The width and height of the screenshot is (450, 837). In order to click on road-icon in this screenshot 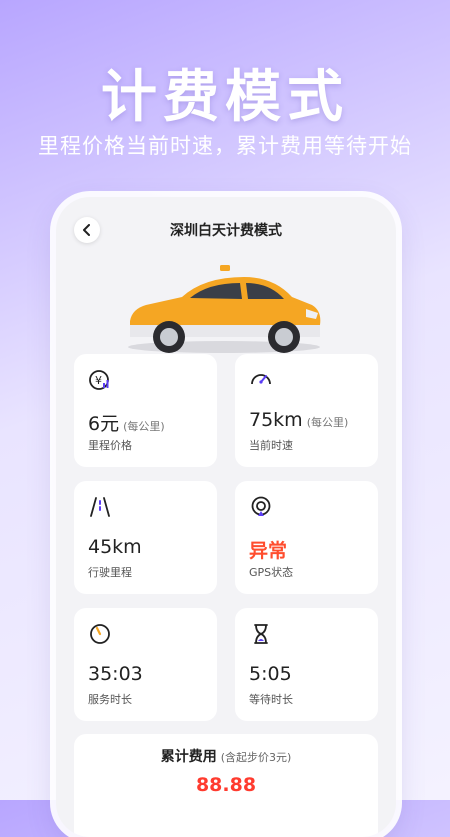, I will do `click(100, 507)`.